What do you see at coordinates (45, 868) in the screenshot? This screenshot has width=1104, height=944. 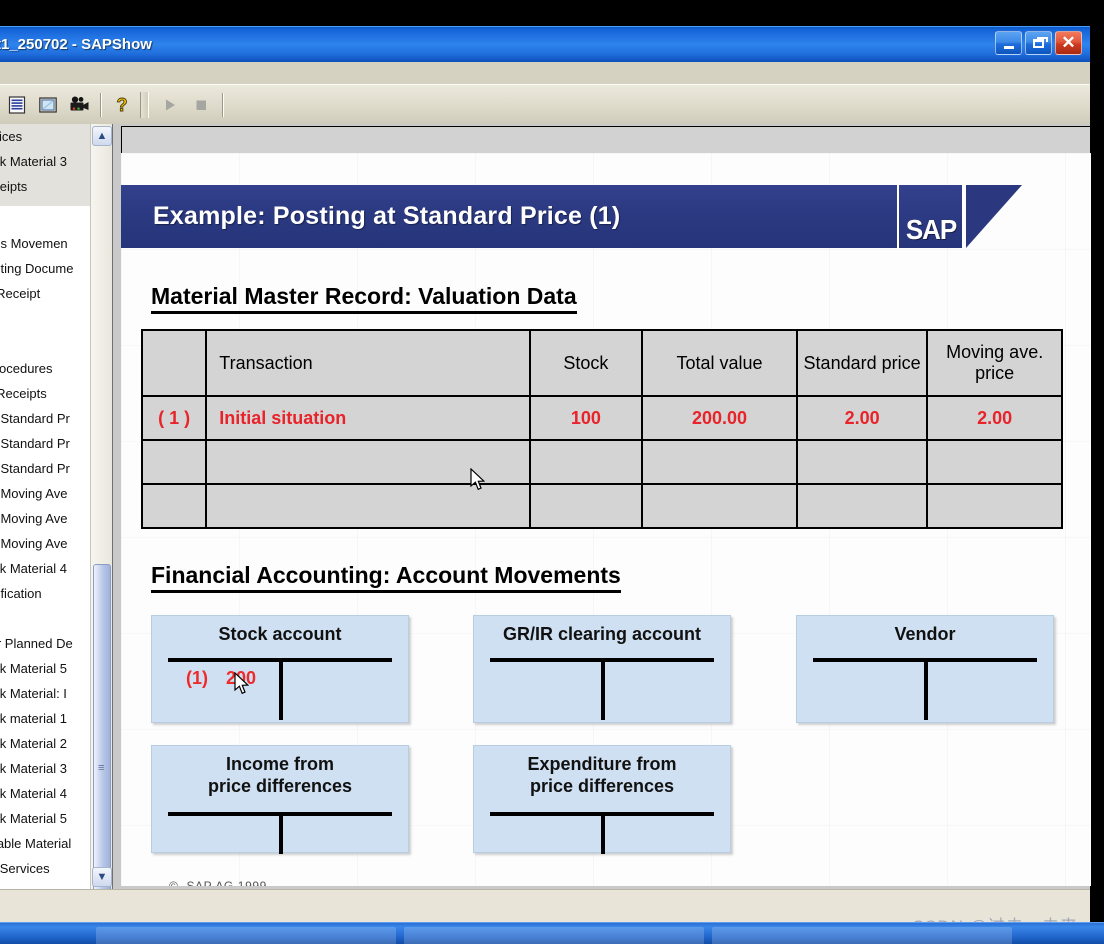 I see `sidebar-item-29: al Services` at bounding box center [45, 868].